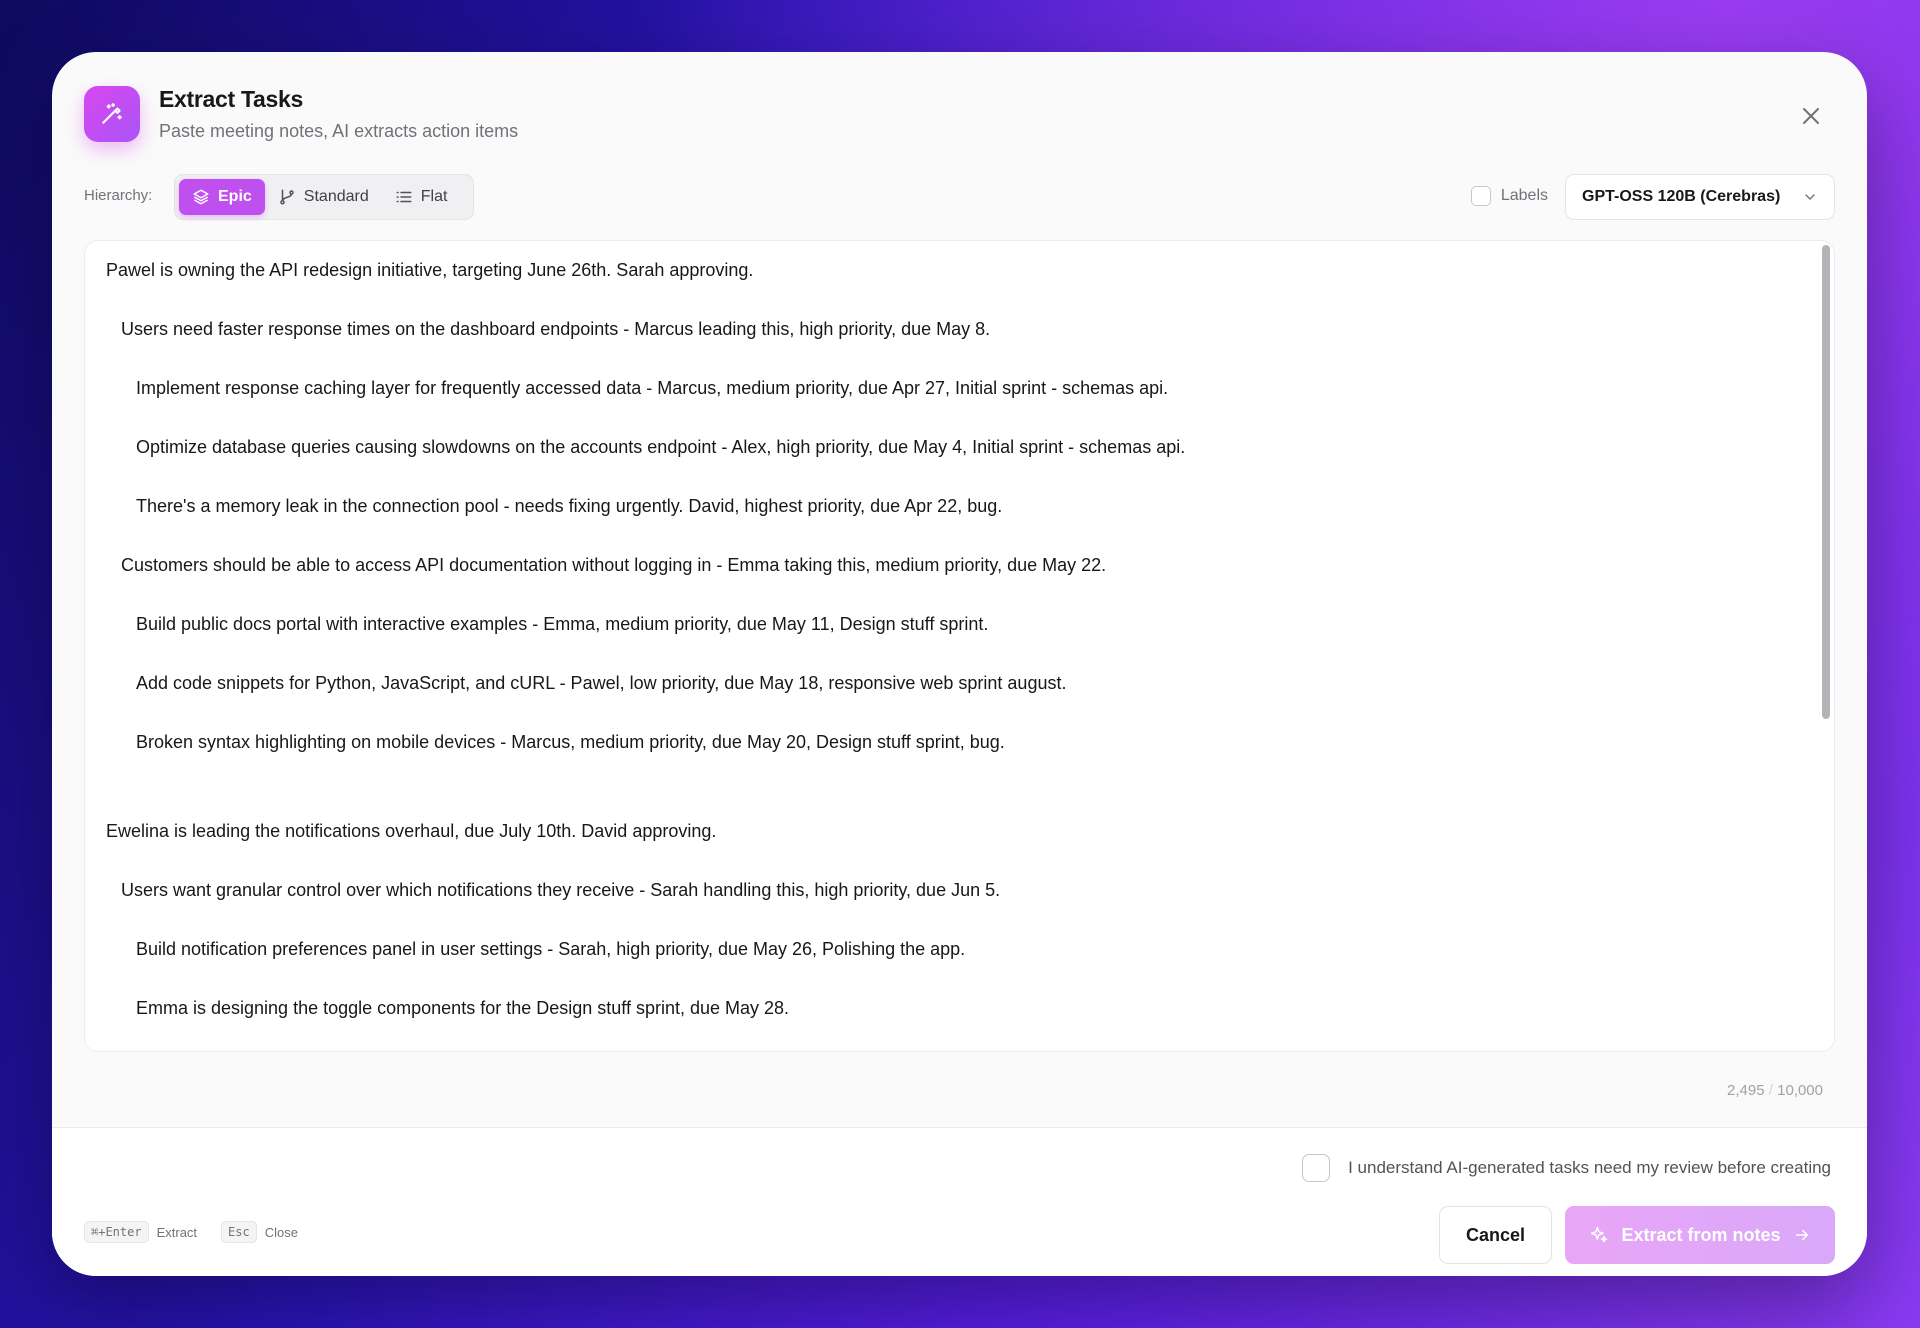  What do you see at coordinates (1775, 1090) in the screenshot?
I see `character-counter: 2,495 / 10,000` at bounding box center [1775, 1090].